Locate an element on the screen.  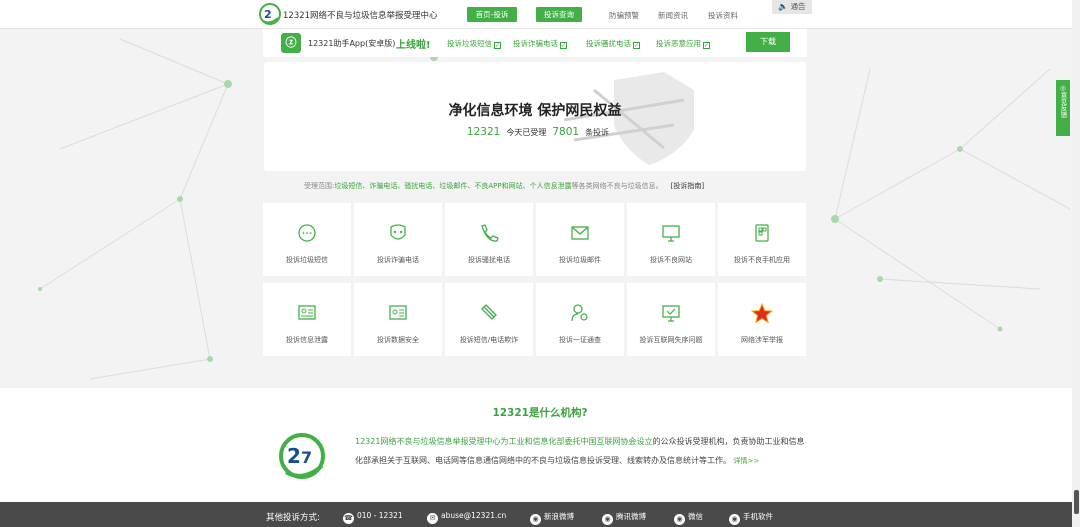
stat-prefix: 今天已受理 is located at coordinates (526, 132).